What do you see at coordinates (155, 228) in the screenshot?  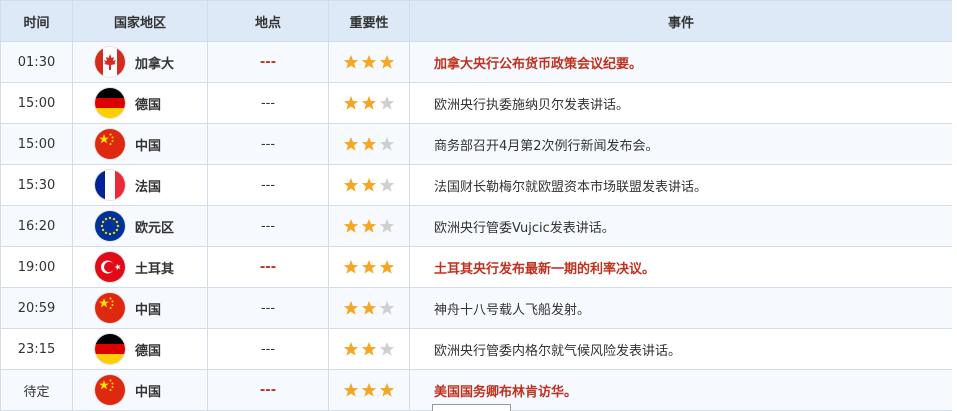 I see `country-name: 欧元区` at bounding box center [155, 228].